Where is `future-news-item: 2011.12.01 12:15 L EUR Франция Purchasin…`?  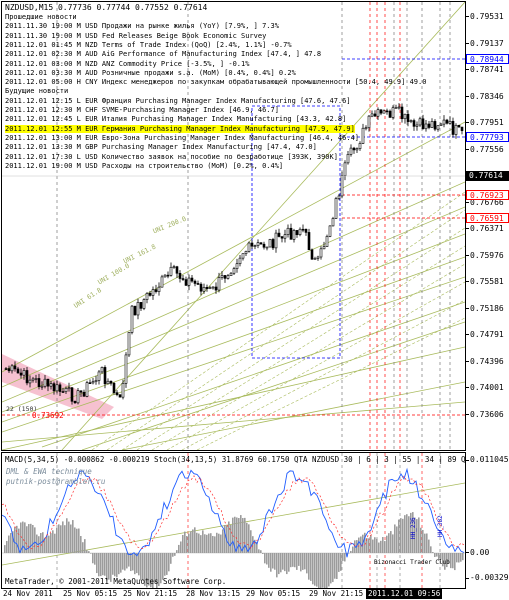 future-news-item: 2011.12.01 12:15 L EUR Франция Purchasin… is located at coordinates (178, 100).